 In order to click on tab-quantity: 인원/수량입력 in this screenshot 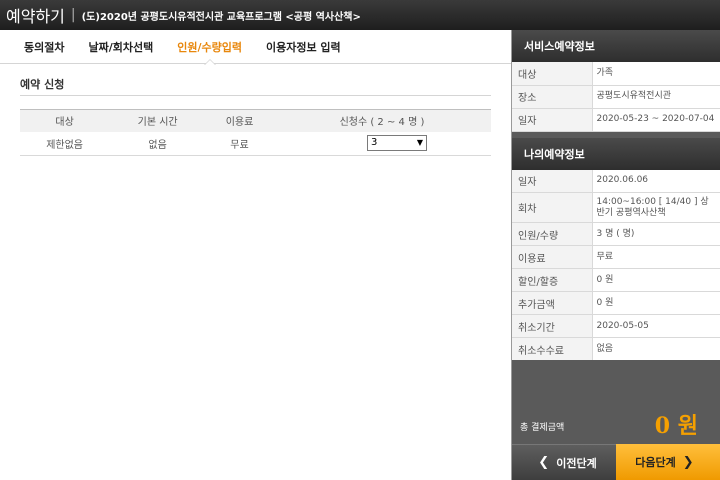, I will do `click(209, 47)`.